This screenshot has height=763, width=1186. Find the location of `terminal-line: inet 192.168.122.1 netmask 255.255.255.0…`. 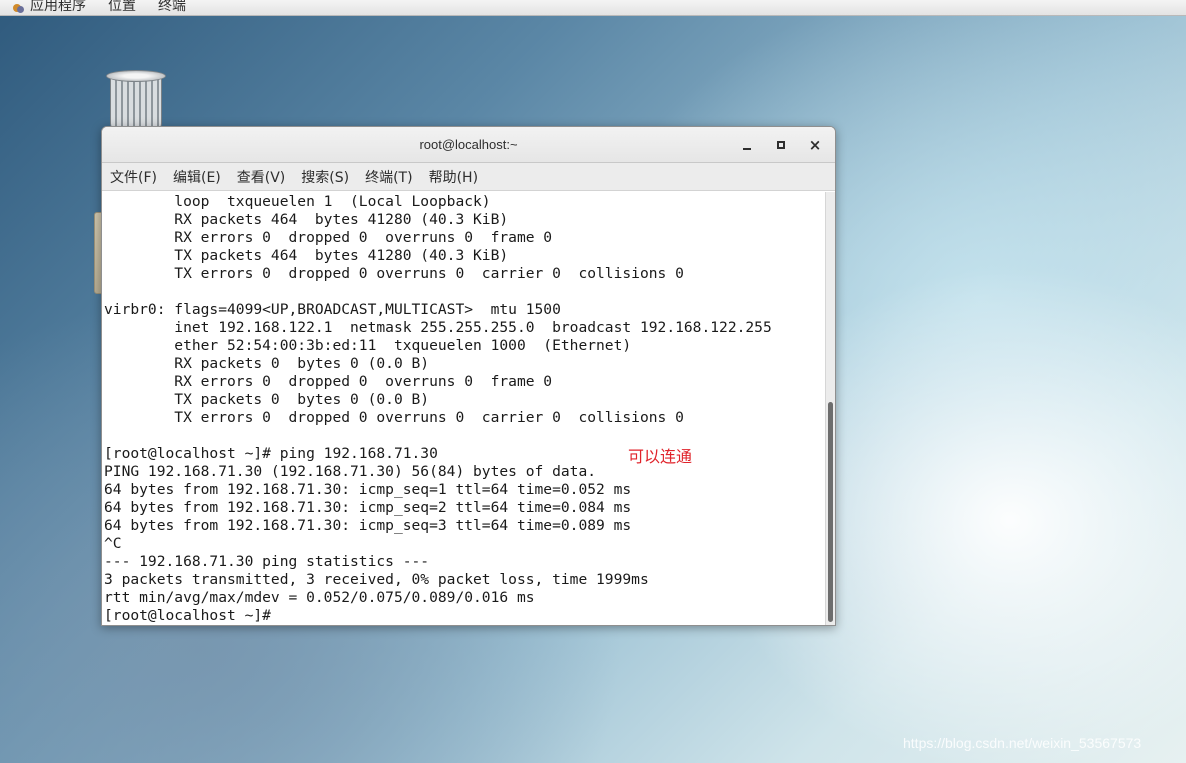

terminal-line: inet 192.168.122.1 netmask 255.255.255.0… is located at coordinates (438, 327).